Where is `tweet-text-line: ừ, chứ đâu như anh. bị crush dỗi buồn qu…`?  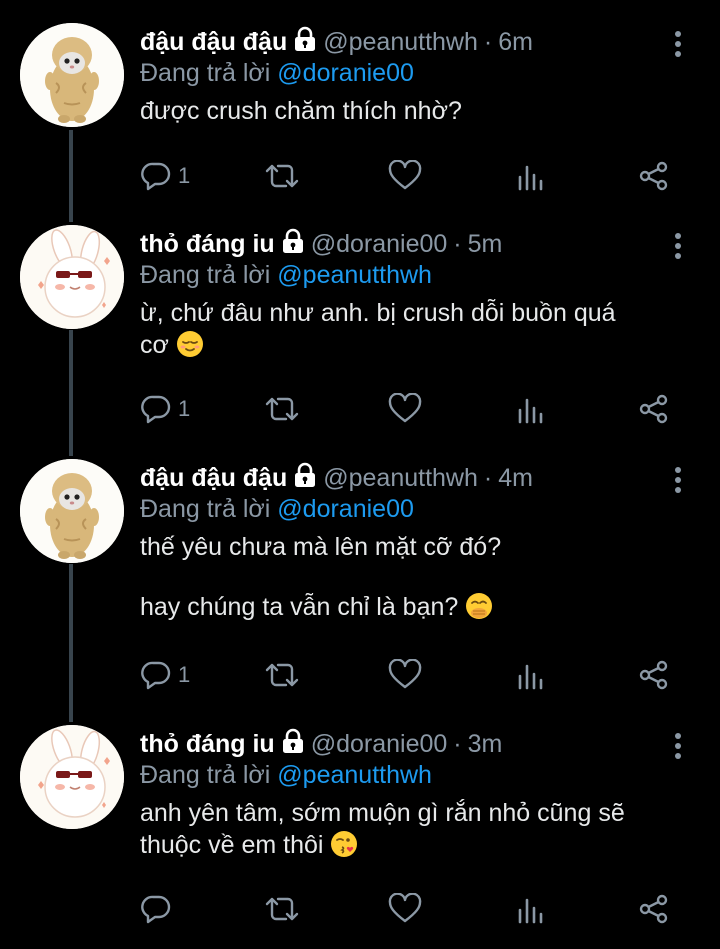
tweet-text-line: ừ, chứ đâu như anh. bị crush dỗi buồn qu… is located at coordinates (378, 313).